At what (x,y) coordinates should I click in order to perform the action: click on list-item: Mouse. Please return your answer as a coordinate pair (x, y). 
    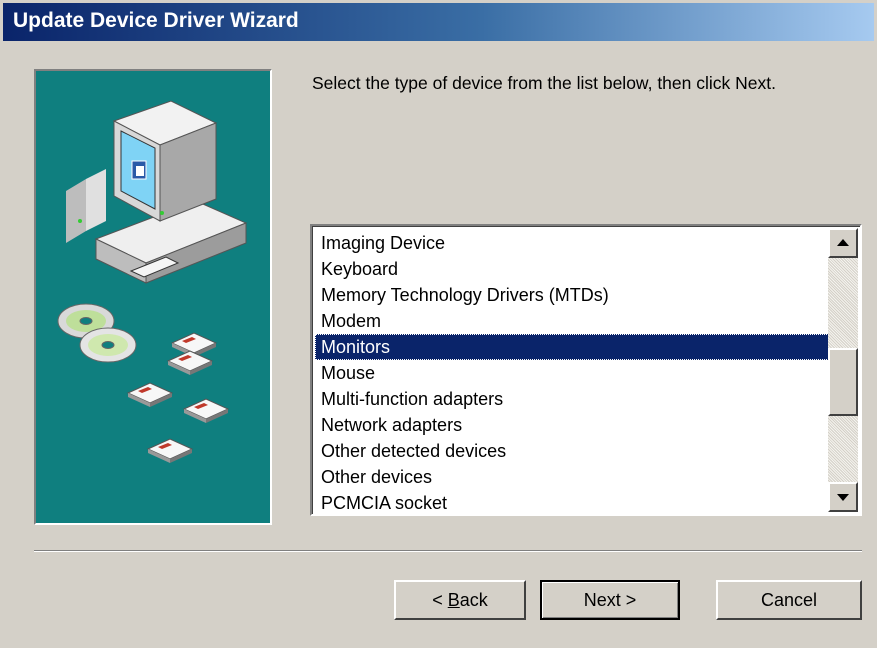
    Looking at the image, I should click on (572, 373).